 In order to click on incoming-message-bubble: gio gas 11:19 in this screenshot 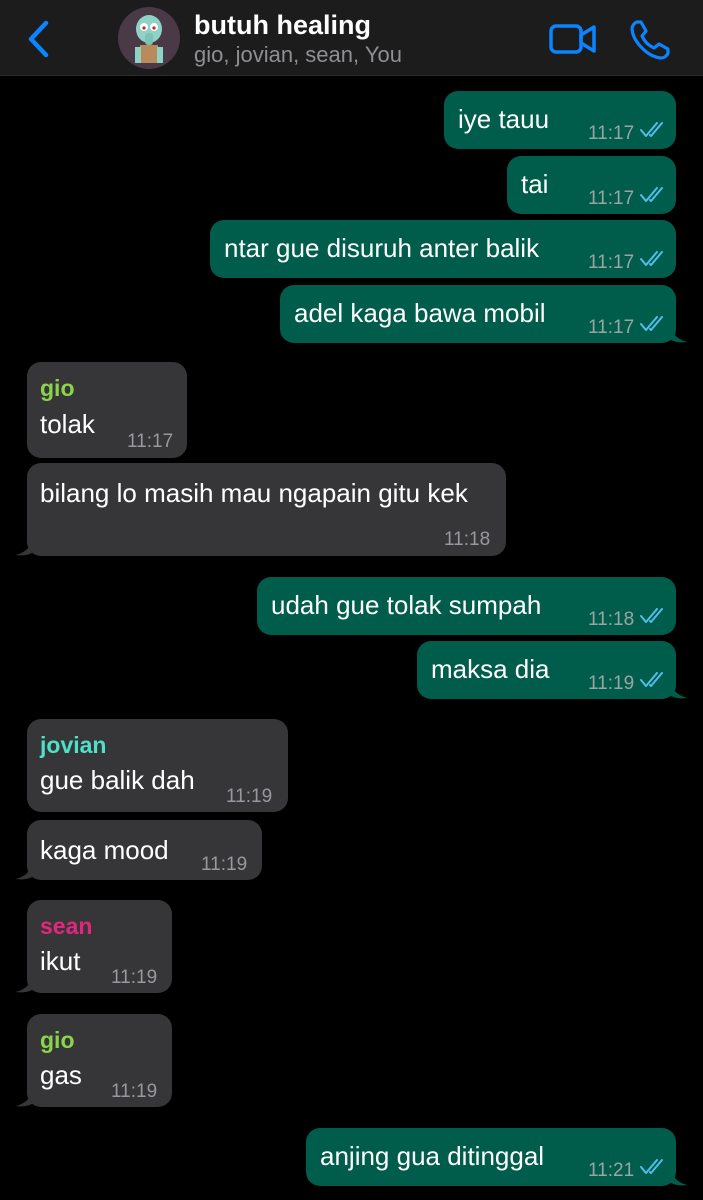, I will do `click(93, 1060)`.